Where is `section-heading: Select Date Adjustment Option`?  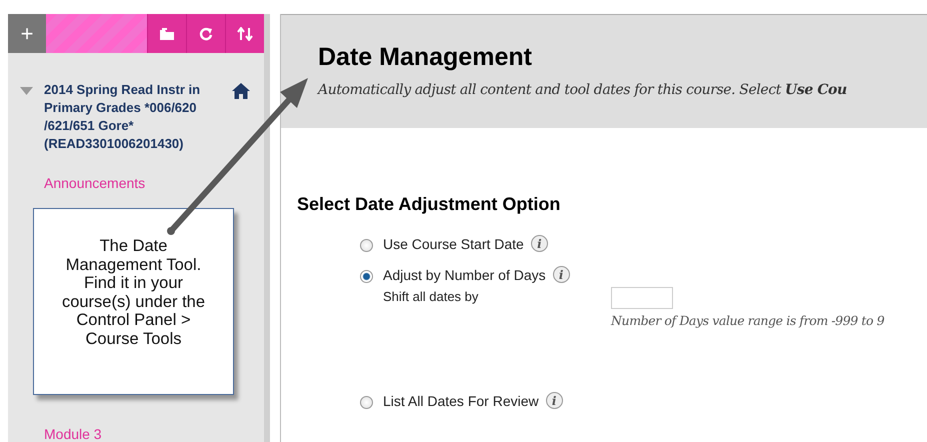
section-heading: Select Date Adjustment Option is located at coordinates (429, 204).